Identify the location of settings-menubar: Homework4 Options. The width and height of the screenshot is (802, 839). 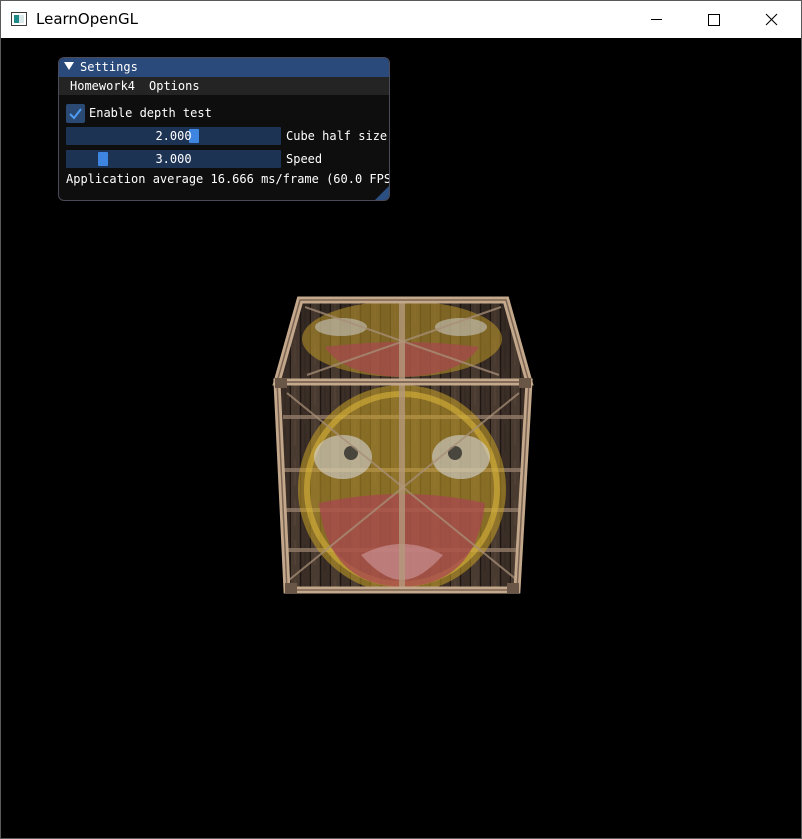
(224, 86).